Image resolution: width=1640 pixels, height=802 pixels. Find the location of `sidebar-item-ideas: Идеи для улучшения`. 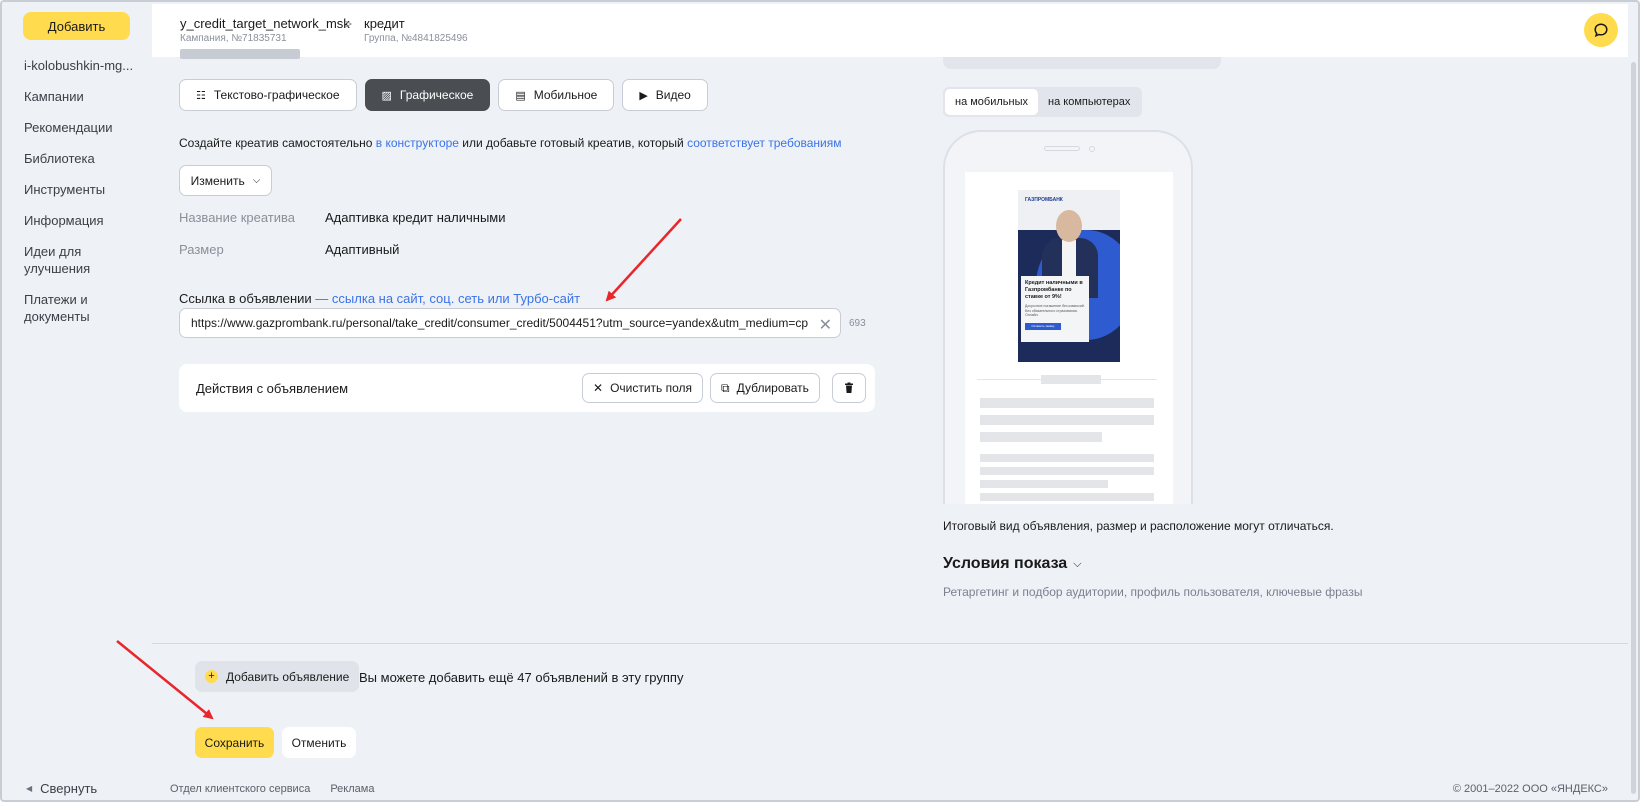

sidebar-item-ideas: Идеи для улучшения is located at coordinates (84, 260).